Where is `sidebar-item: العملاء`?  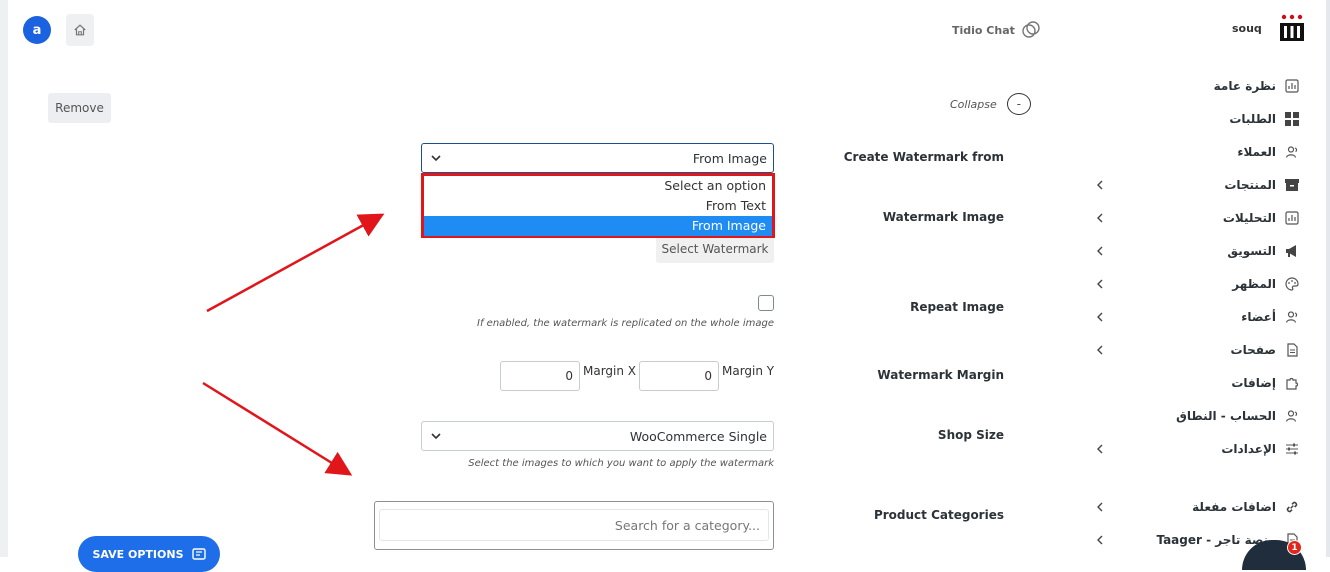
sidebar-item: العملاء is located at coordinates (1268, 152).